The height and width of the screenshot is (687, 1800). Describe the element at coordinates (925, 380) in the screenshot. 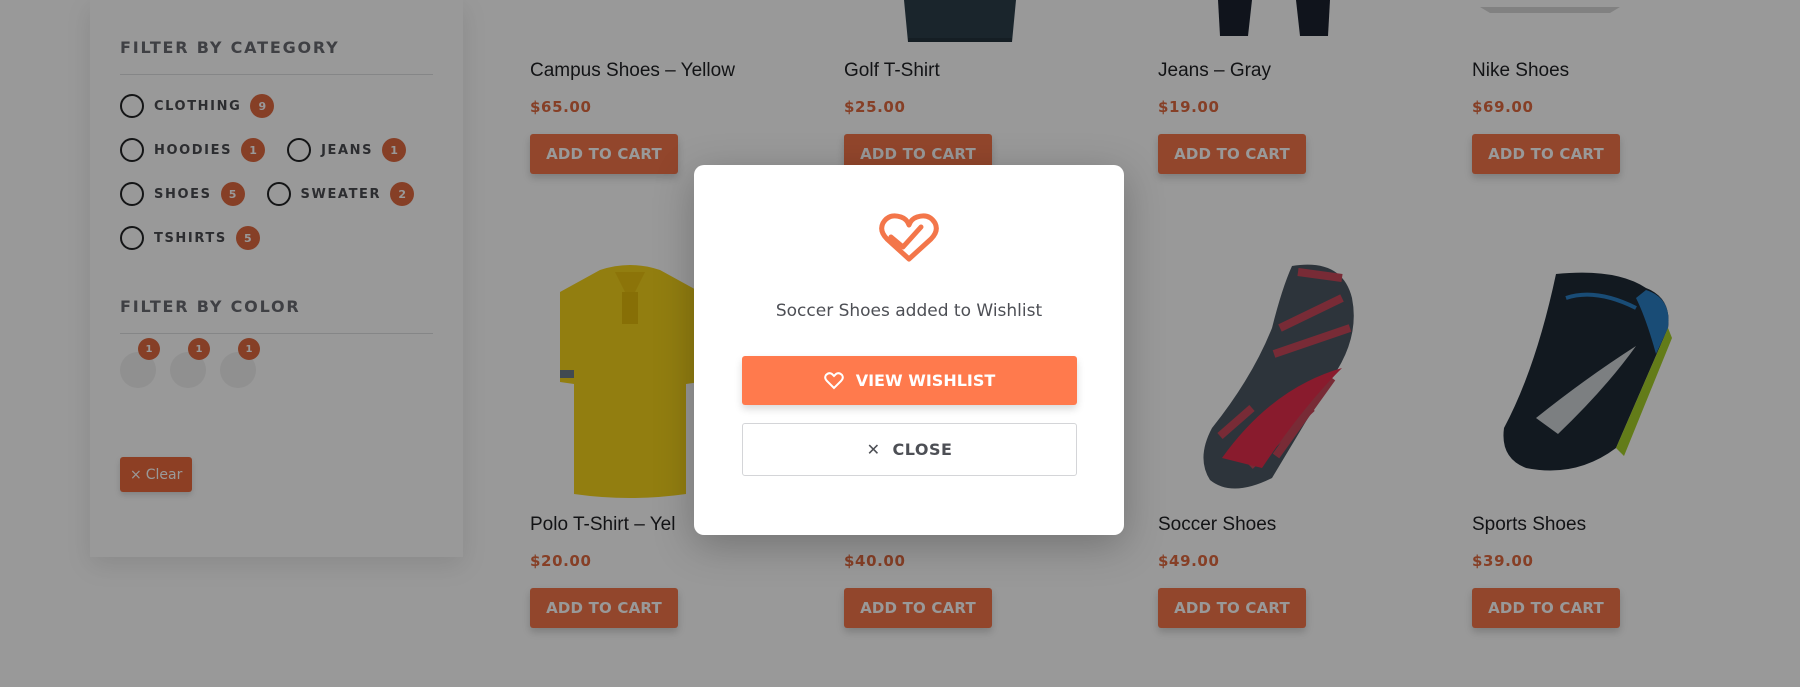

I see `view-wishlist-label: VIEW WISHLIST` at that location.